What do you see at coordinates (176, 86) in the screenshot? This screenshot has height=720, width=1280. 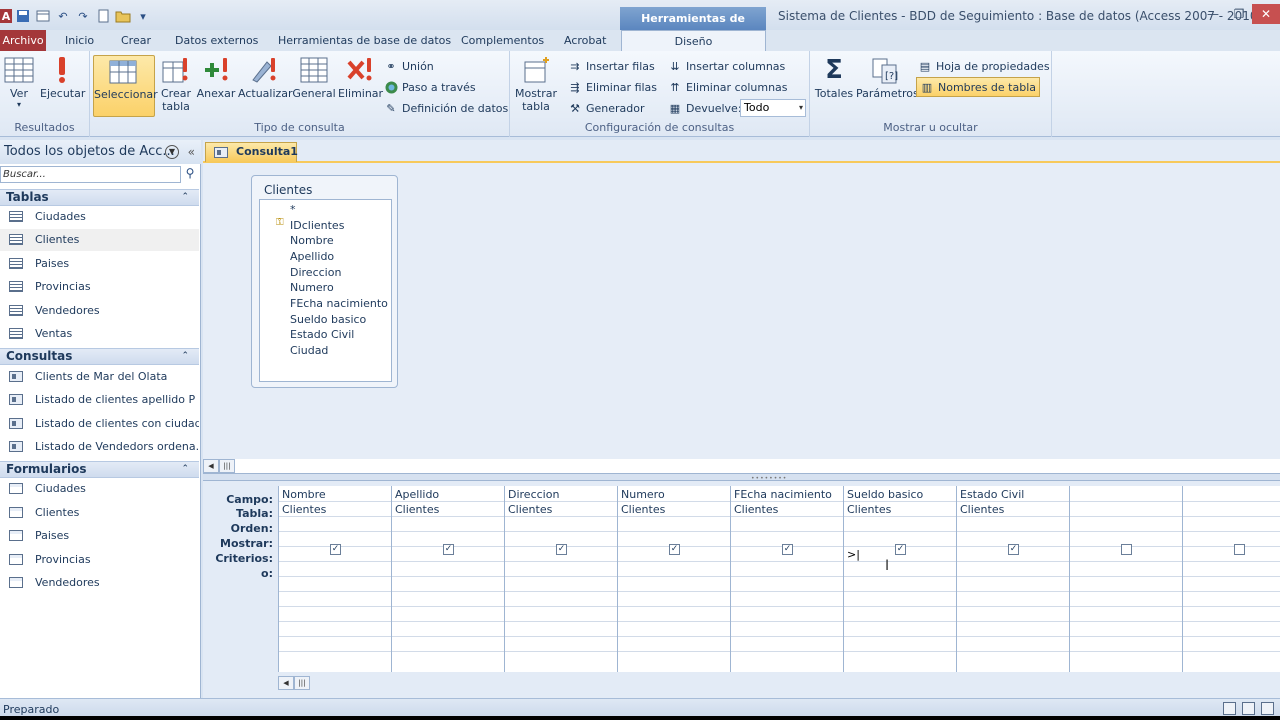 I see `crear-tabla-button: Crear tabla` at bounding box center [176, 86].